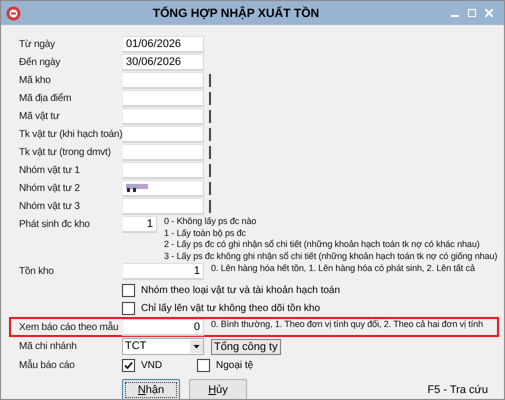 This screenshot has height=400, width=505. I want to click on number-field: 0, so click(163, 327).